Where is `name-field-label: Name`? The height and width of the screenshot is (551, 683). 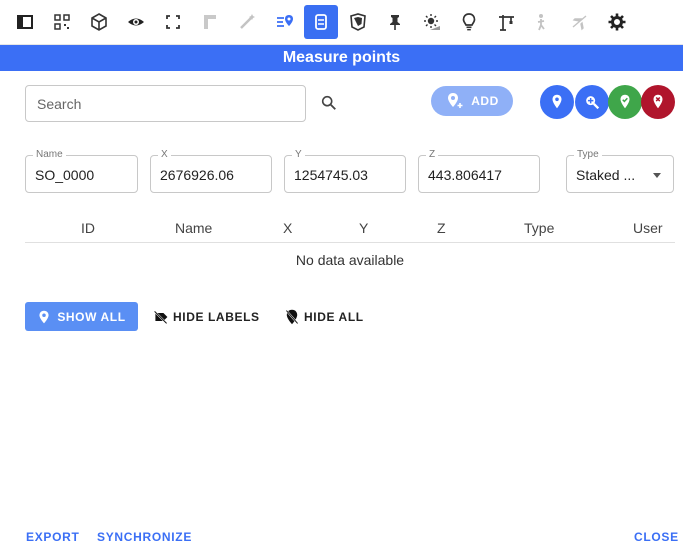 name-field-label: Name is located at coordinates (49, 154).